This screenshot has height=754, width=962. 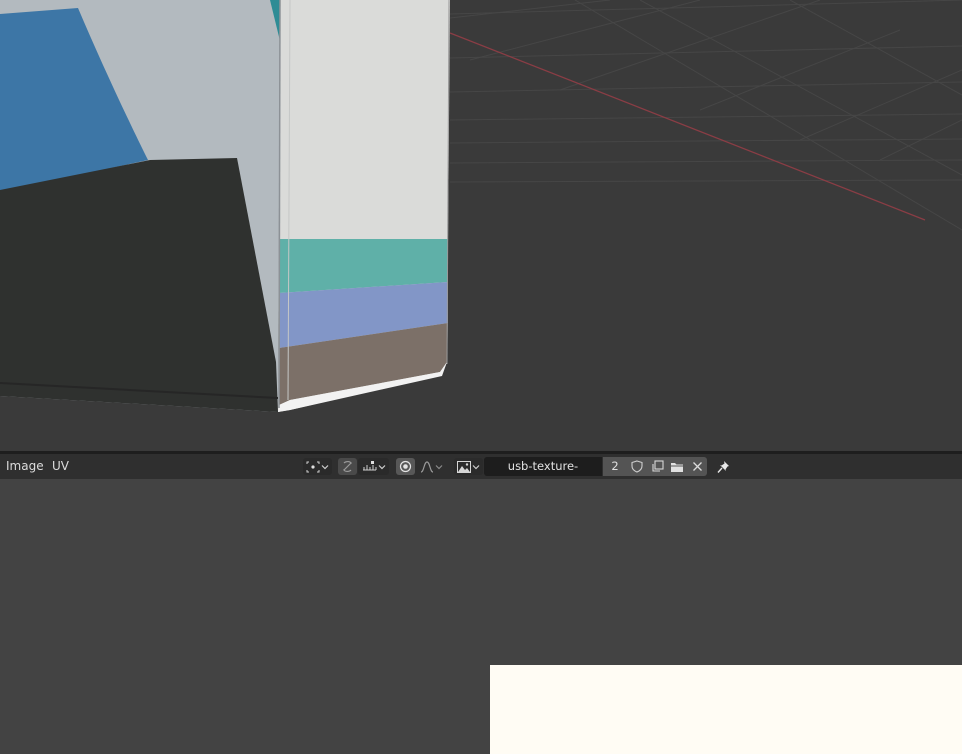 What do you see at coordinates (427, 466) in the screenshot?
I see `falloff-curve-icon` at bounding box center [427, 466].